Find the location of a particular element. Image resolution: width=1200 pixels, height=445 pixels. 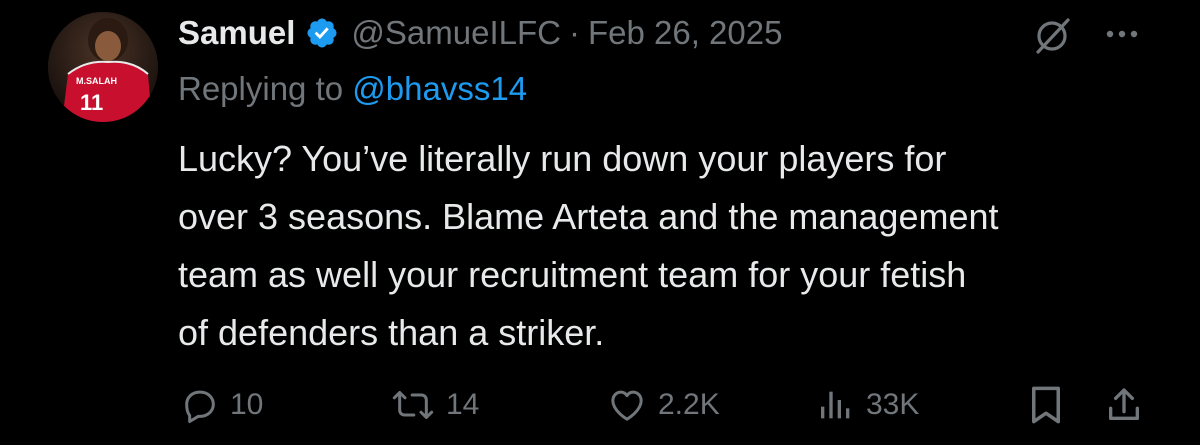

views-icon is located at coordinates (835, 405).